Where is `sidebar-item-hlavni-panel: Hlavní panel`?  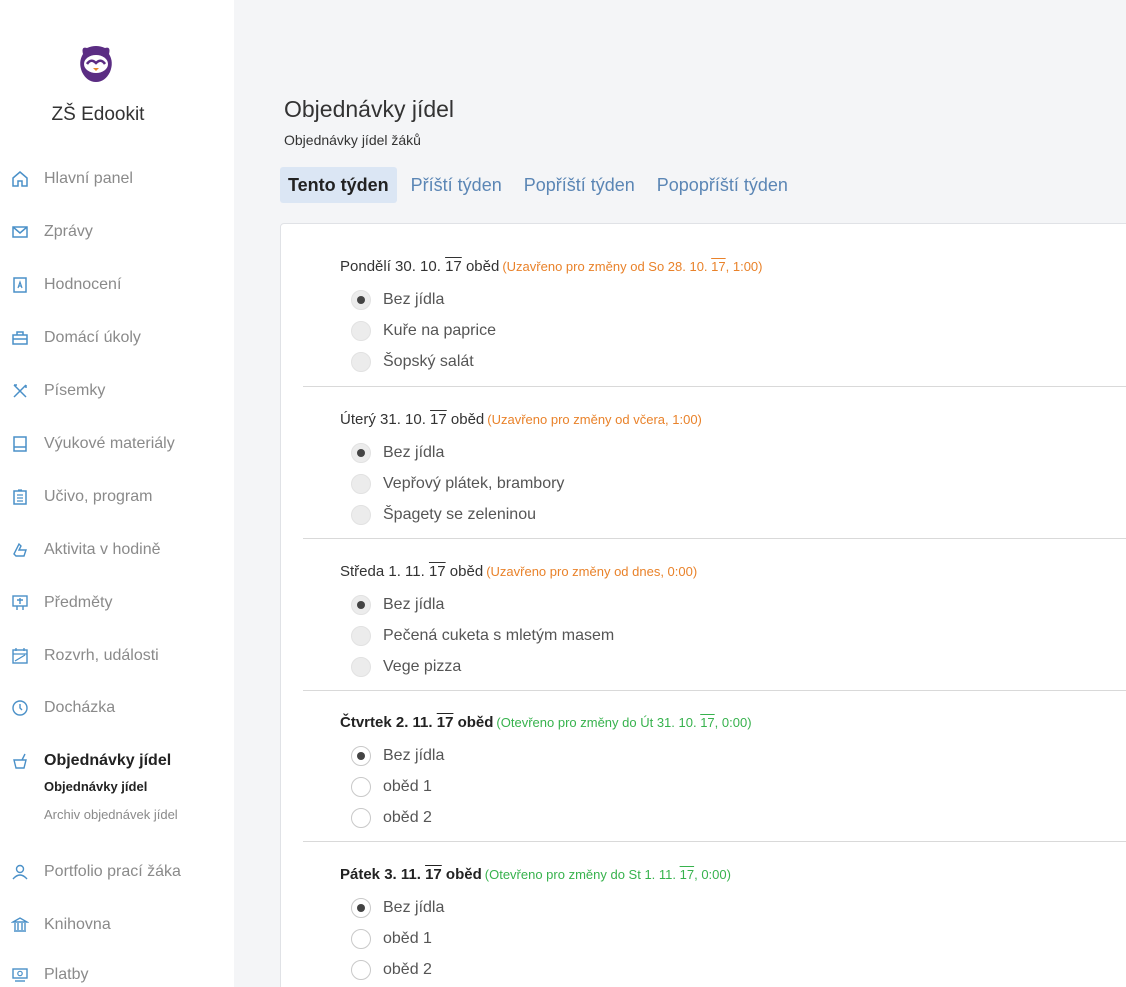 sidebar-item-hlavni-panel: Hlavní panel is located at coordinates (71, 179).